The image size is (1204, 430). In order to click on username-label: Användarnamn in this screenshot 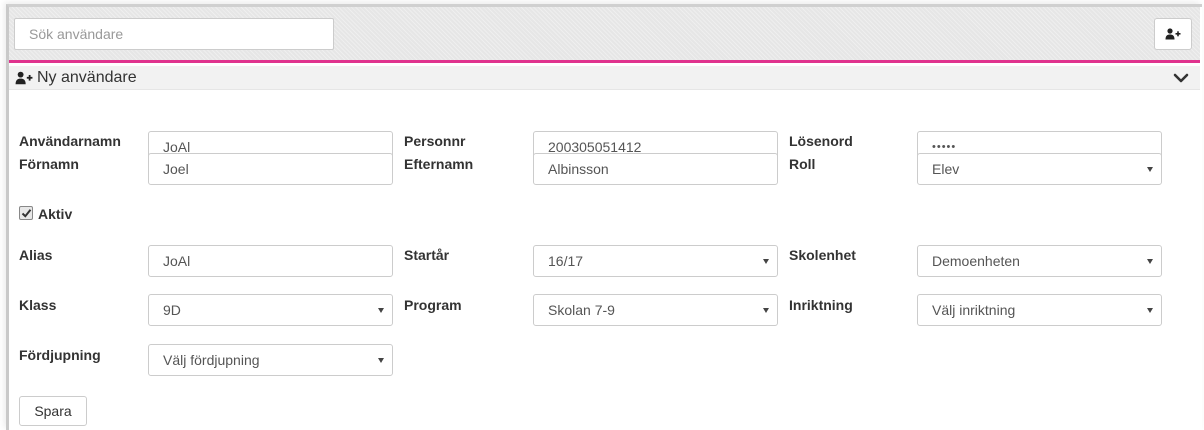, I will do `click(70, 141)`.